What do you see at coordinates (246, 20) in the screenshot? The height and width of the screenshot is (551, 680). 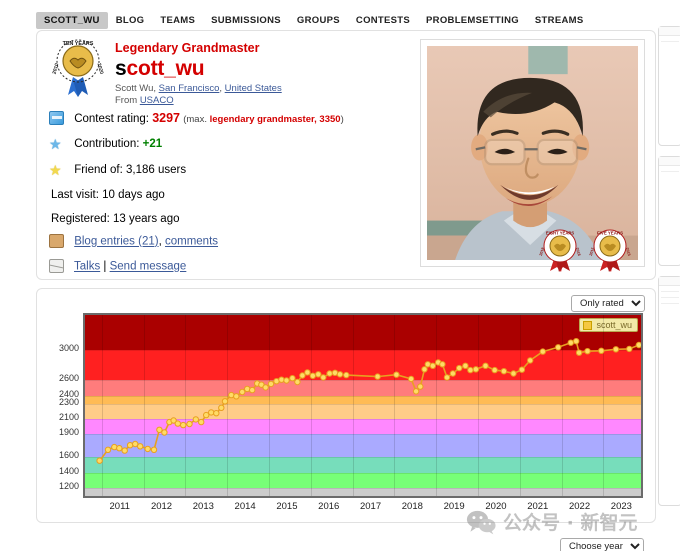 I see `nav-item-submissions: SUBMISSIONS` at bounding box center [246, 20].